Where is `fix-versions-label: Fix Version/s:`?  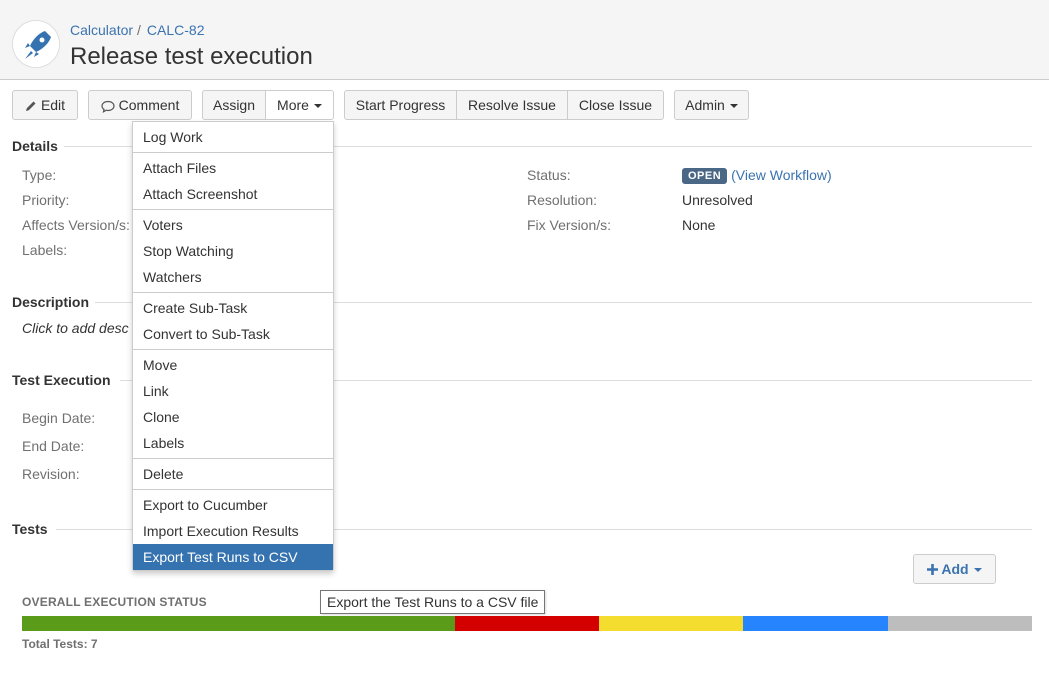 fix-versions-label: Fix Version/s: is located at coordinates (569, 225).